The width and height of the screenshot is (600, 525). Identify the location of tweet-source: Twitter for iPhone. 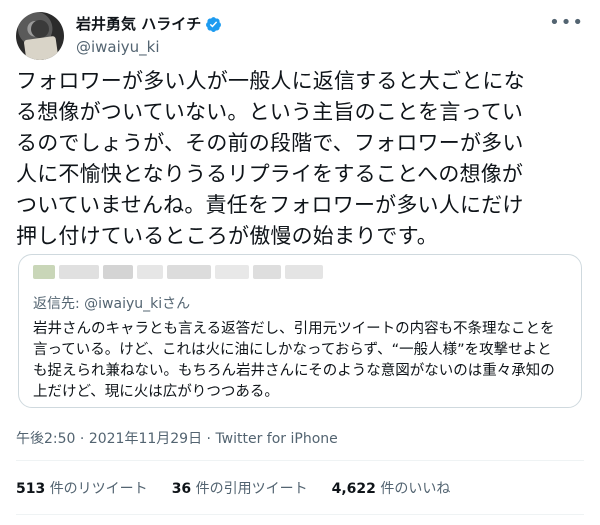
(276, 439).